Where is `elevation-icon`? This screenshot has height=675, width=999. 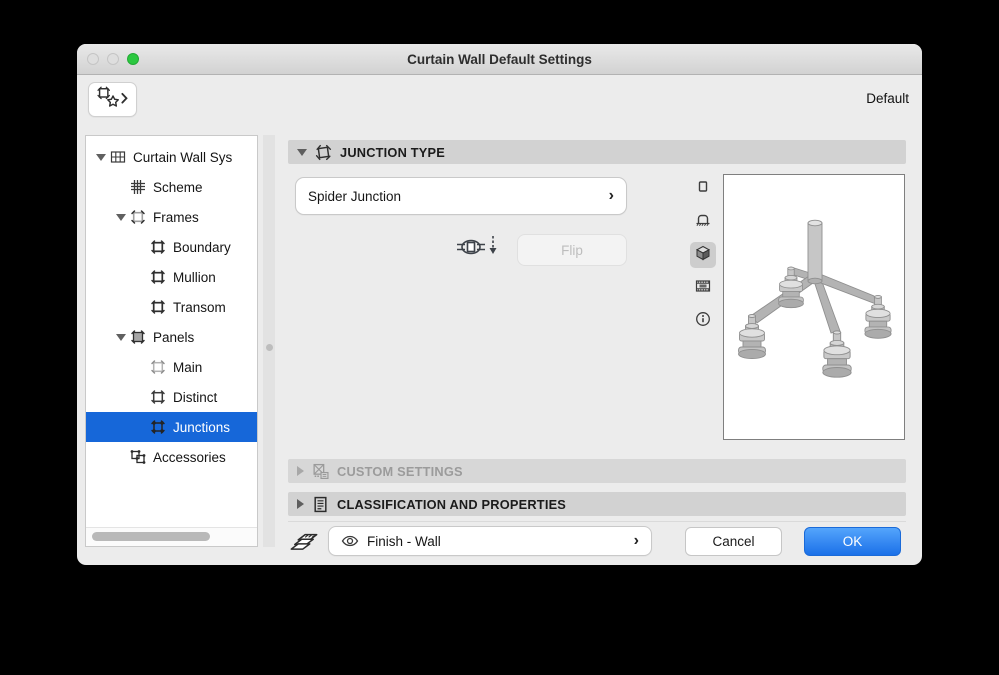 elevation-icon is located at coordinates (703, 222).